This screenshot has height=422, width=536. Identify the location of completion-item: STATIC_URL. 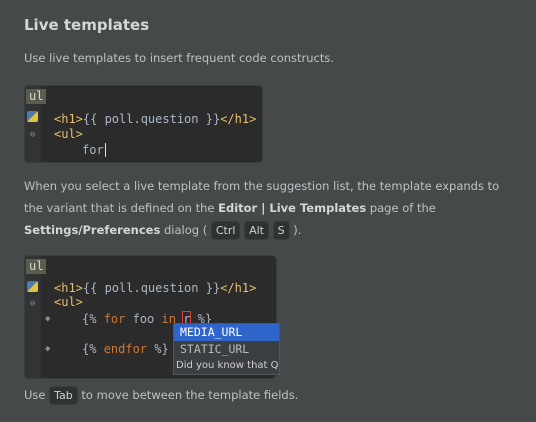
(226, 349).